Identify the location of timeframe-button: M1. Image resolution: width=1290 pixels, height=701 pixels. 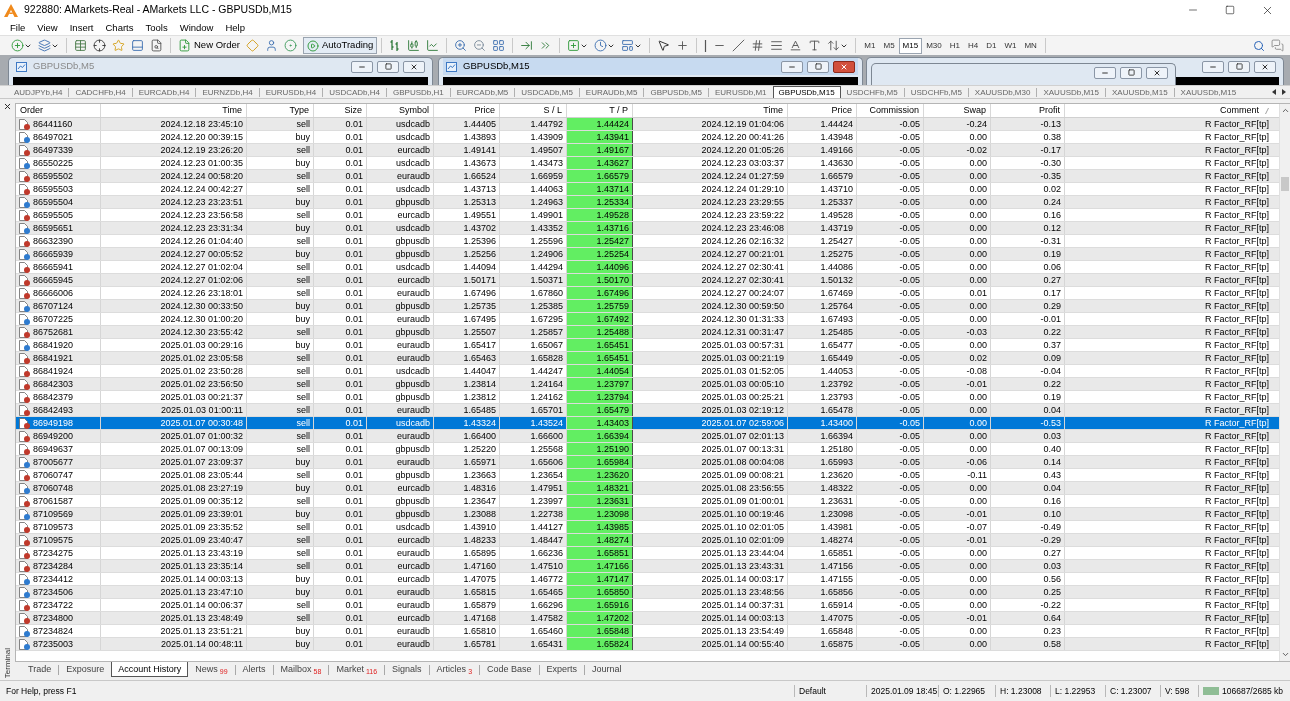
(870, 45).